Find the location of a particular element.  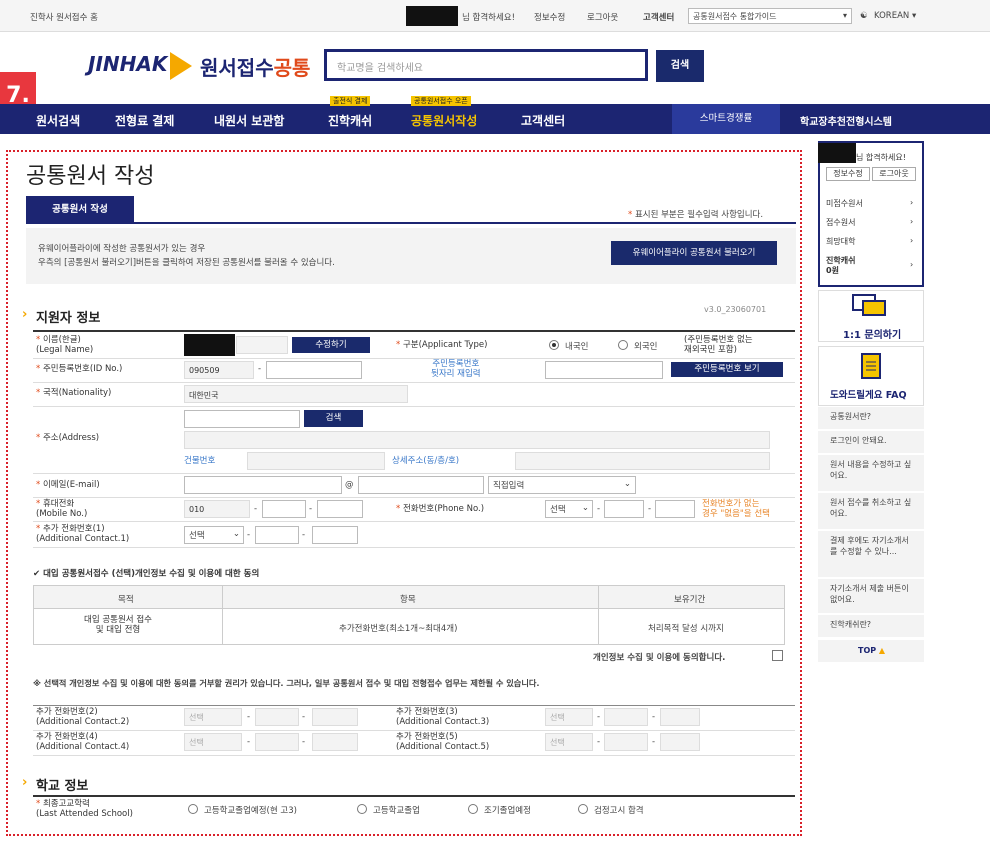

id-reinput-line2: 뒷자리 재입력 is located at coordinates (456, 374).